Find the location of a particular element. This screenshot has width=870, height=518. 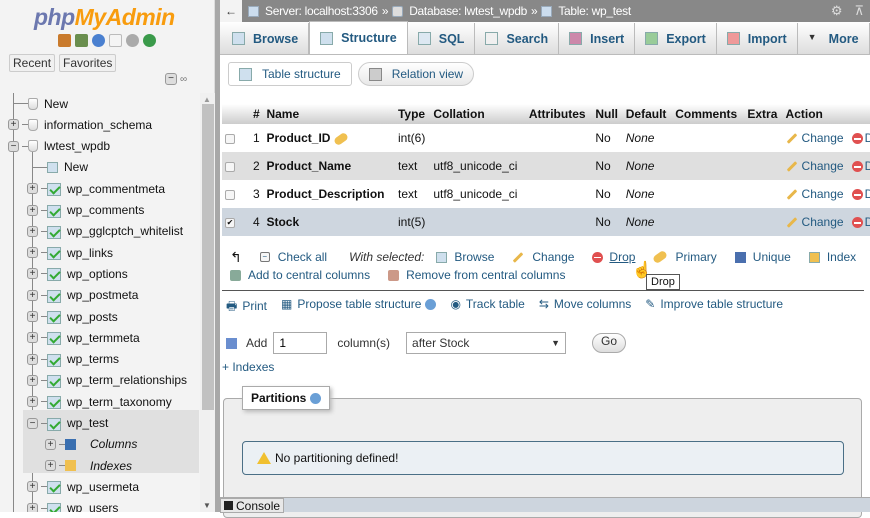

breadcrumb-server: Server: localhost:3306 is located at coordinates (321, 11).